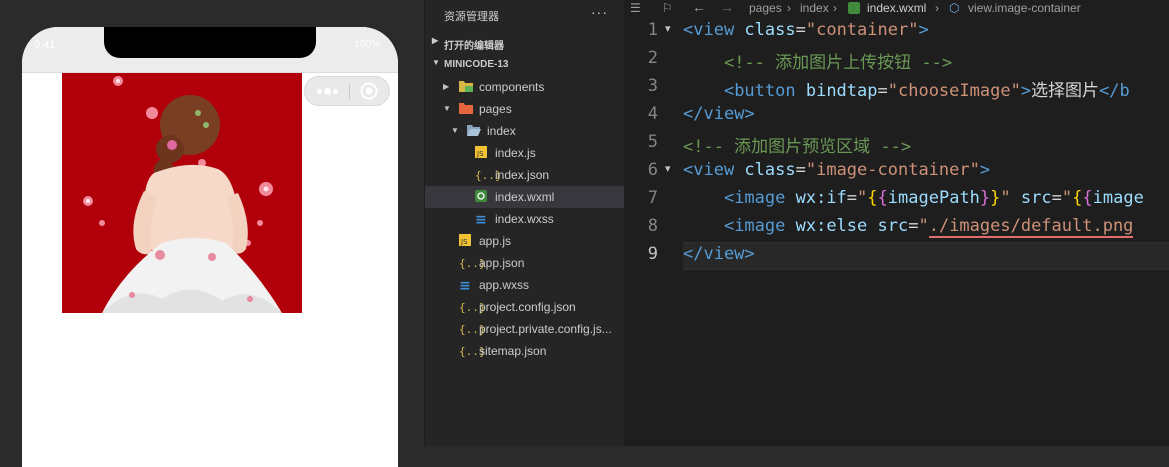 Image resolution: width=1169 pixels, height=467 pixels. I want to click on line-number: 6, so click(652, 170).